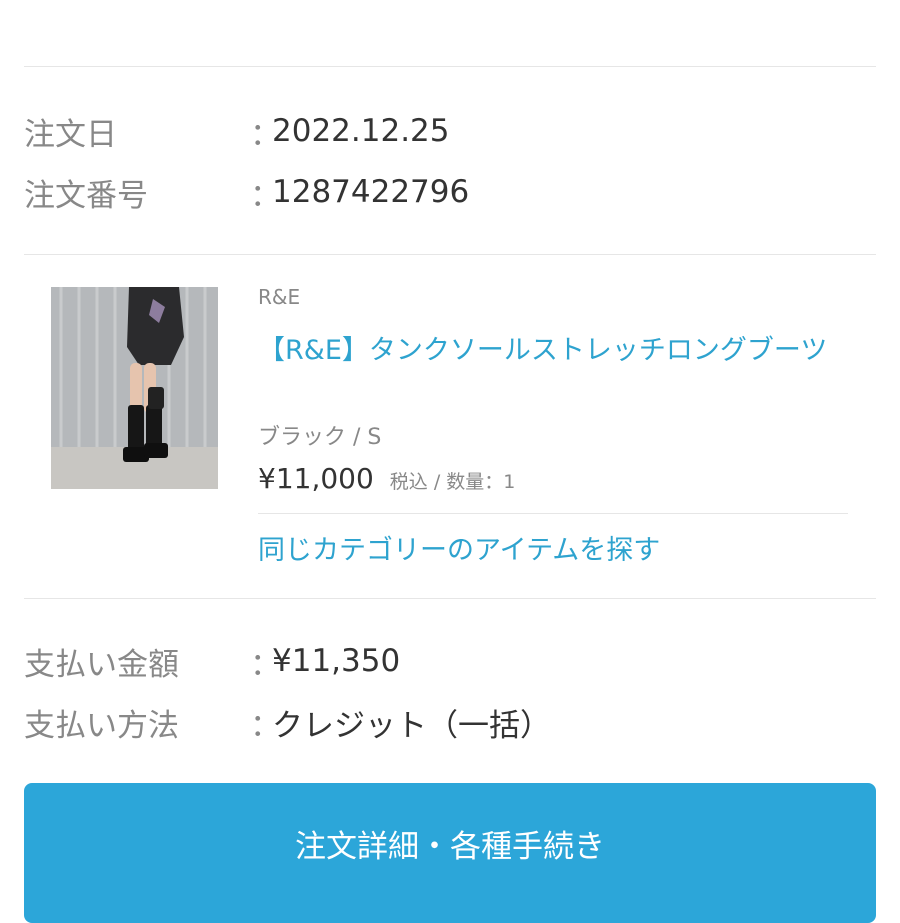 The height and width of the screenshot is (923, 900). I want to click on order-details-button-label: 注文詳細・各種手続き, so click(450, 847).